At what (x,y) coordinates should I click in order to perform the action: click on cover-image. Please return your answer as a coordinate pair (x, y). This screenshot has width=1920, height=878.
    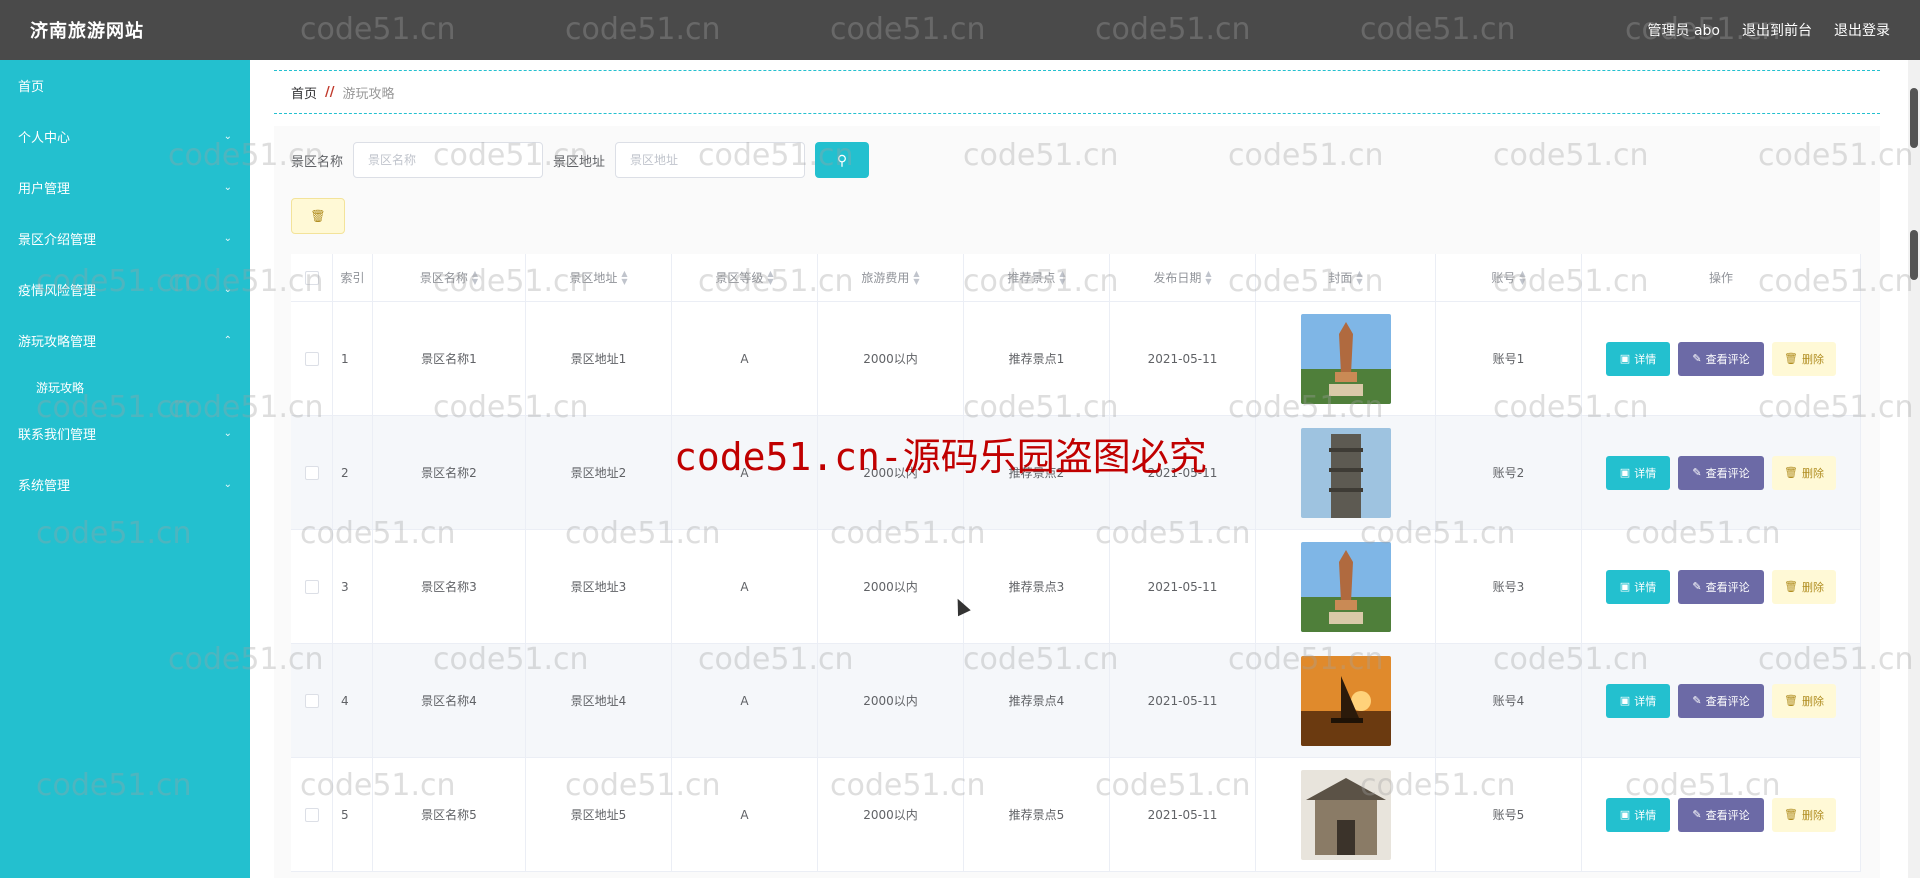
    Looking at the image, I should click on (1345, 472).